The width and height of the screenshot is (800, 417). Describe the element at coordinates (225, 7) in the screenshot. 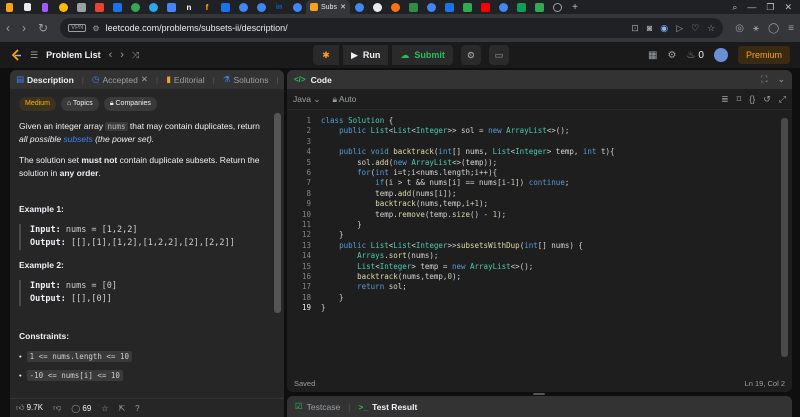

I see `tab-icon-ms` at that location.